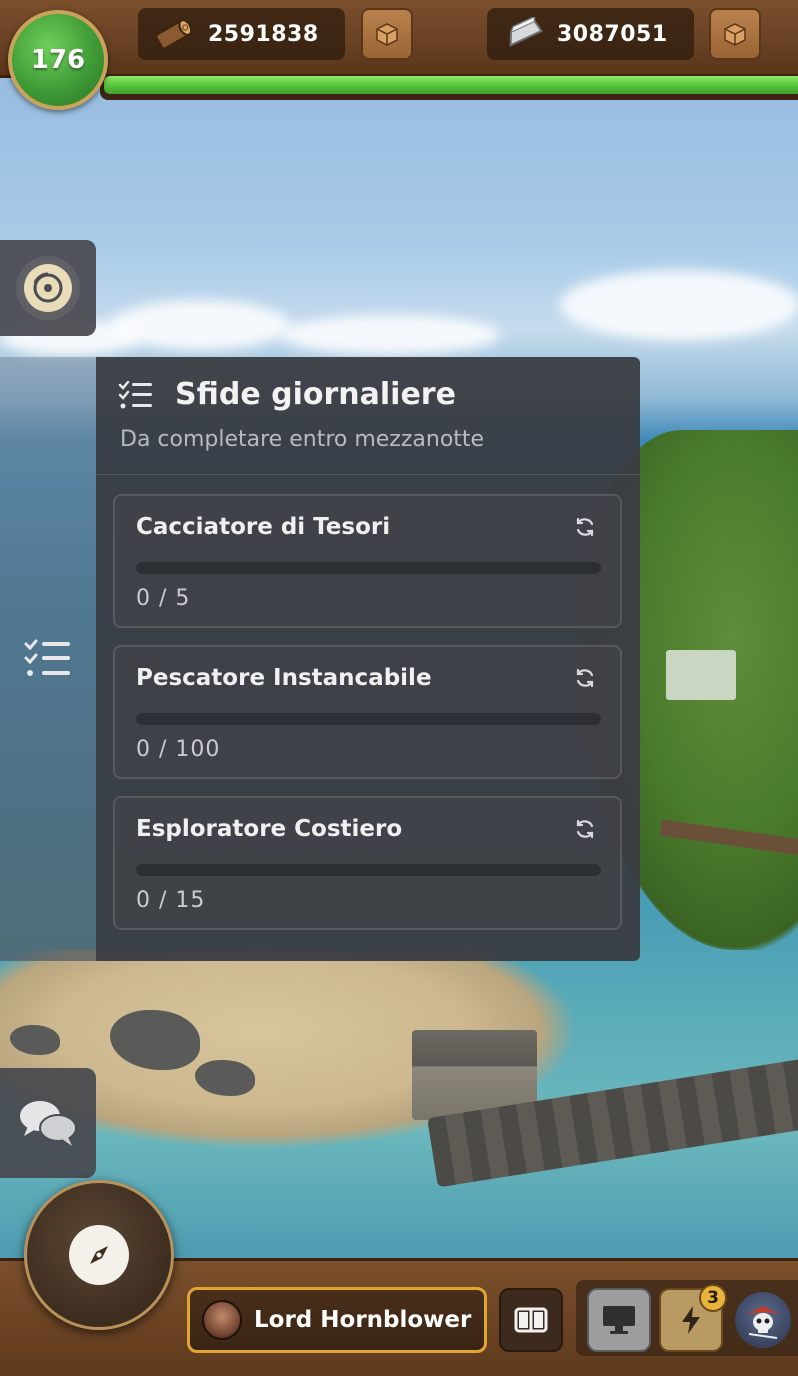 This screenshot has width=798, height=1376. I want to click on player-profile-button: Lord Hornblower, so click(337, 1320).